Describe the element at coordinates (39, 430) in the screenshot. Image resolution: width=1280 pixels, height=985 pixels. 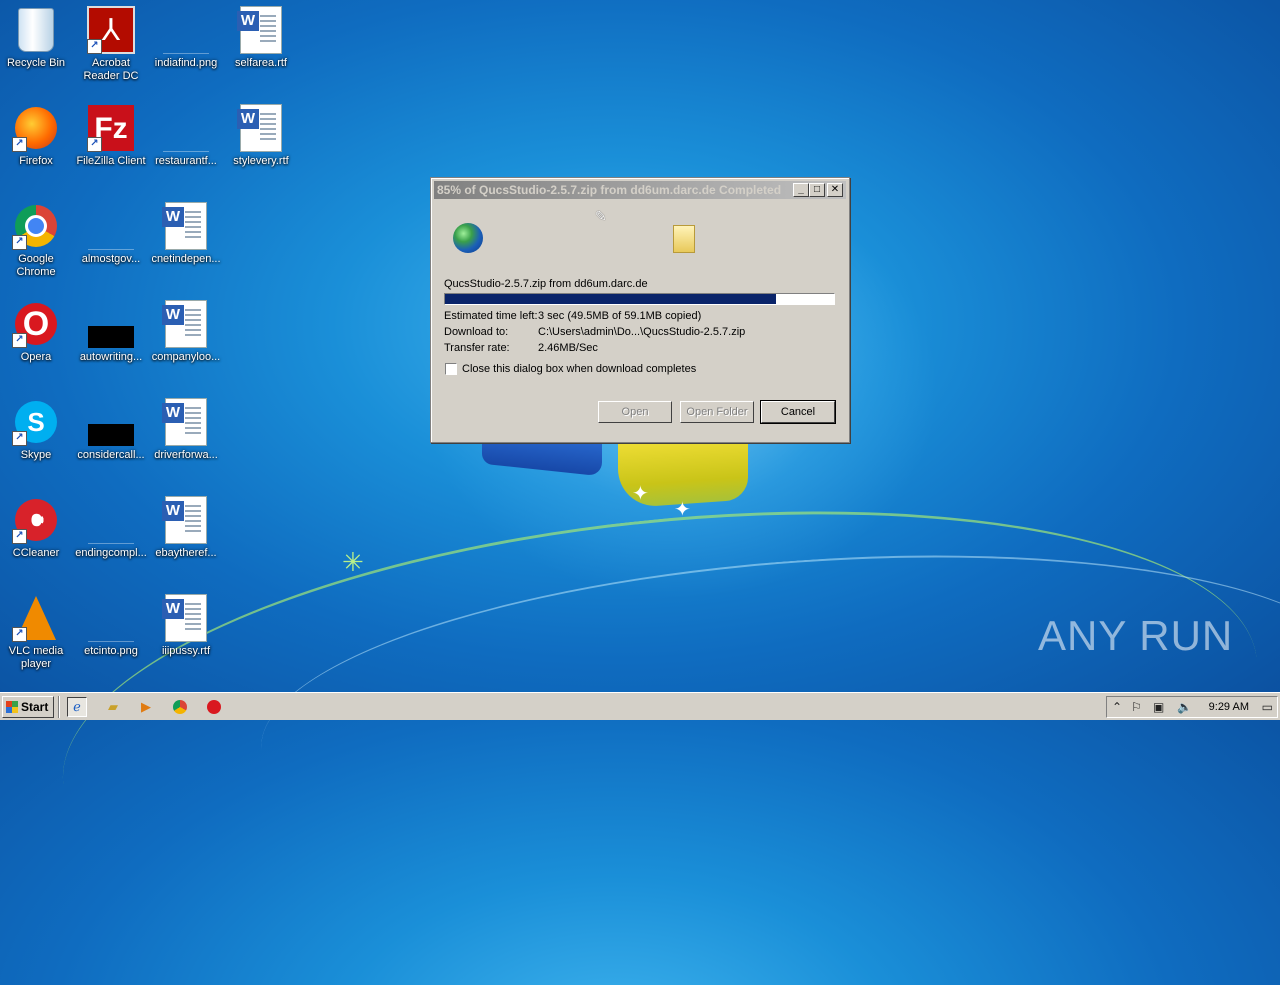
I see `desktop-icon-skype: S ↗ Skype` at that location.